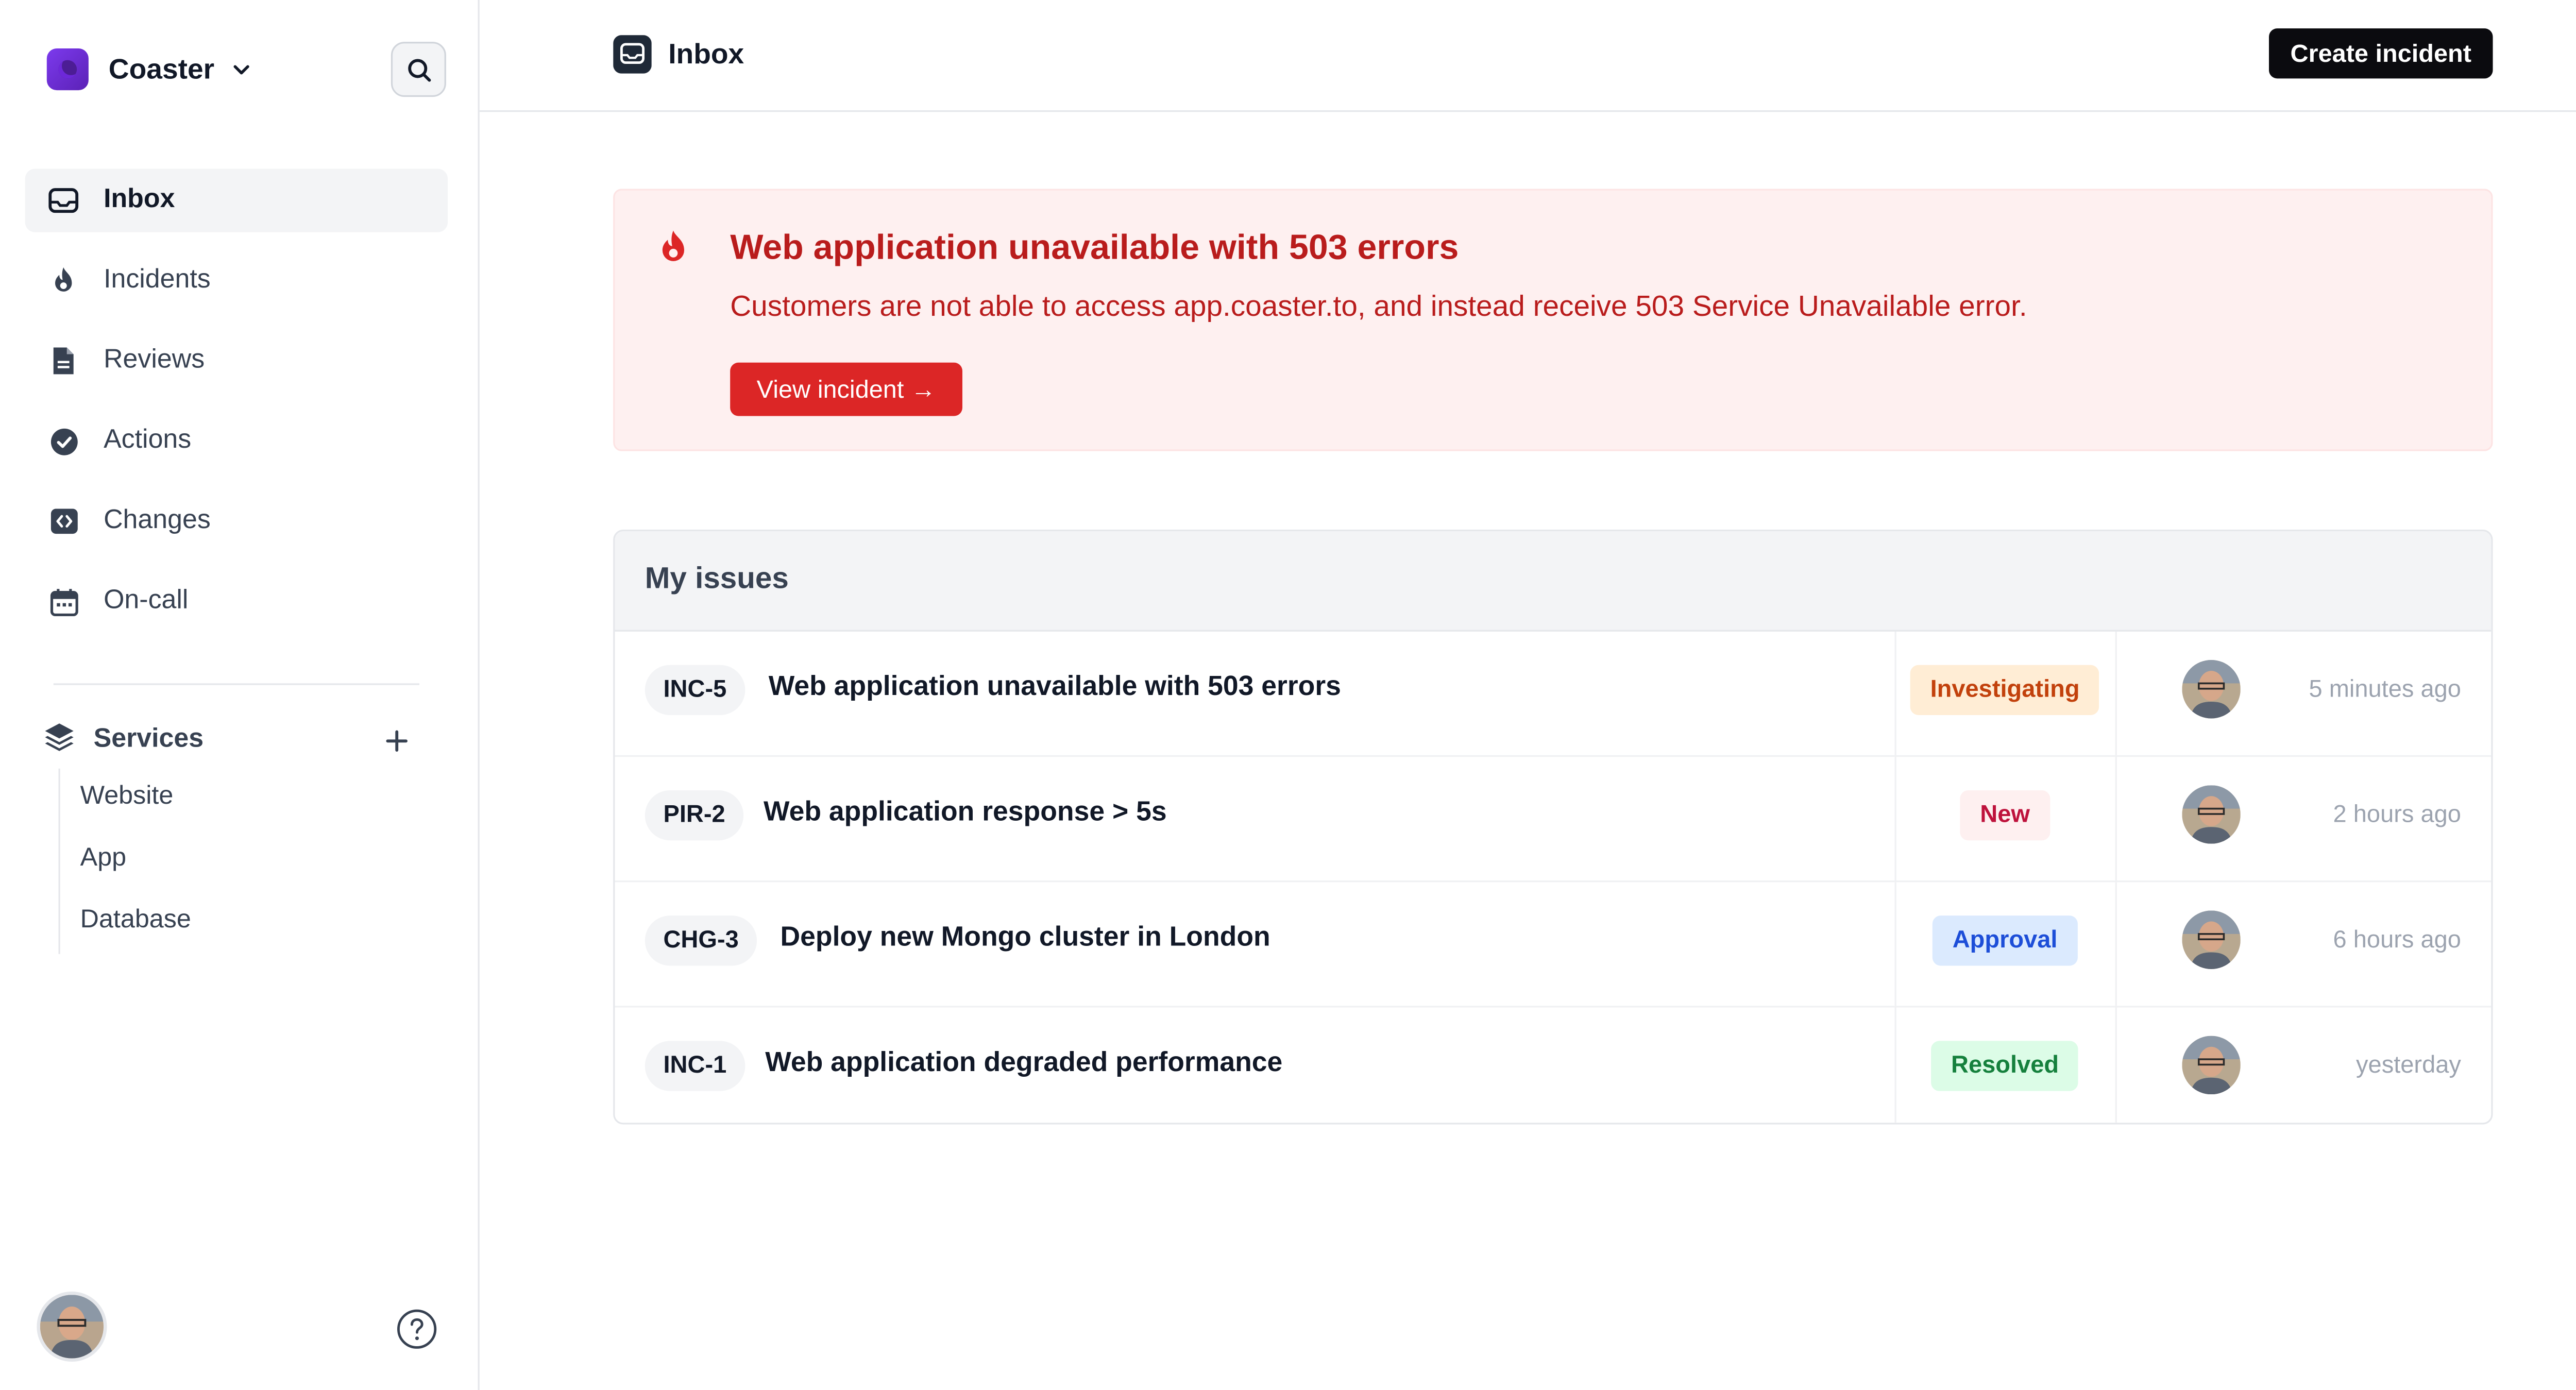  I want to click on add-service-button, so click(396, 740).